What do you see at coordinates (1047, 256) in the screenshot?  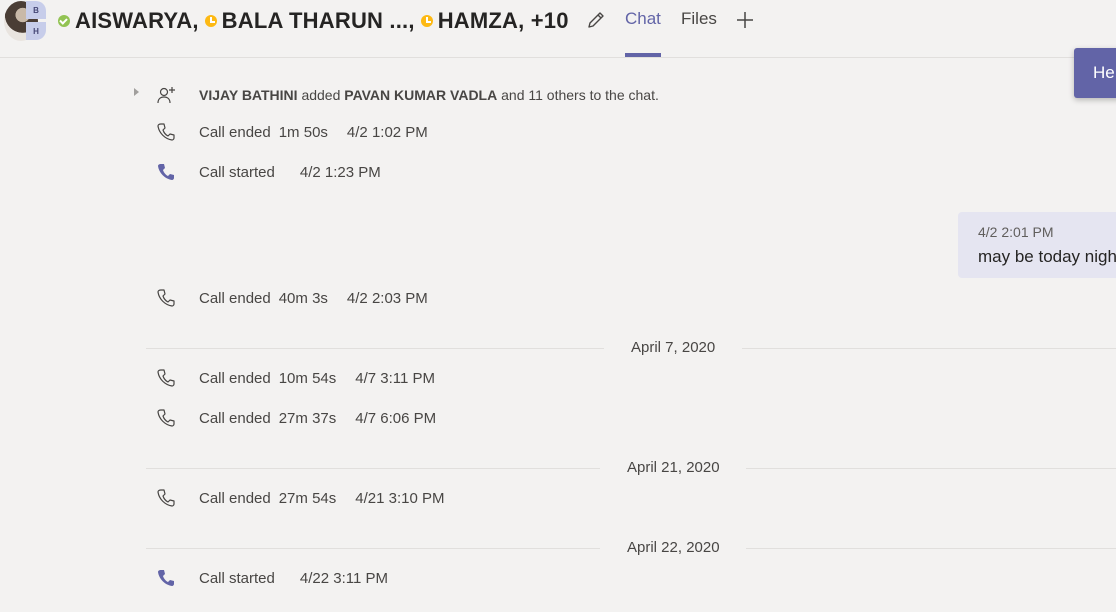 I see `message-text: may be today night` at bounding box center [1047, 256].